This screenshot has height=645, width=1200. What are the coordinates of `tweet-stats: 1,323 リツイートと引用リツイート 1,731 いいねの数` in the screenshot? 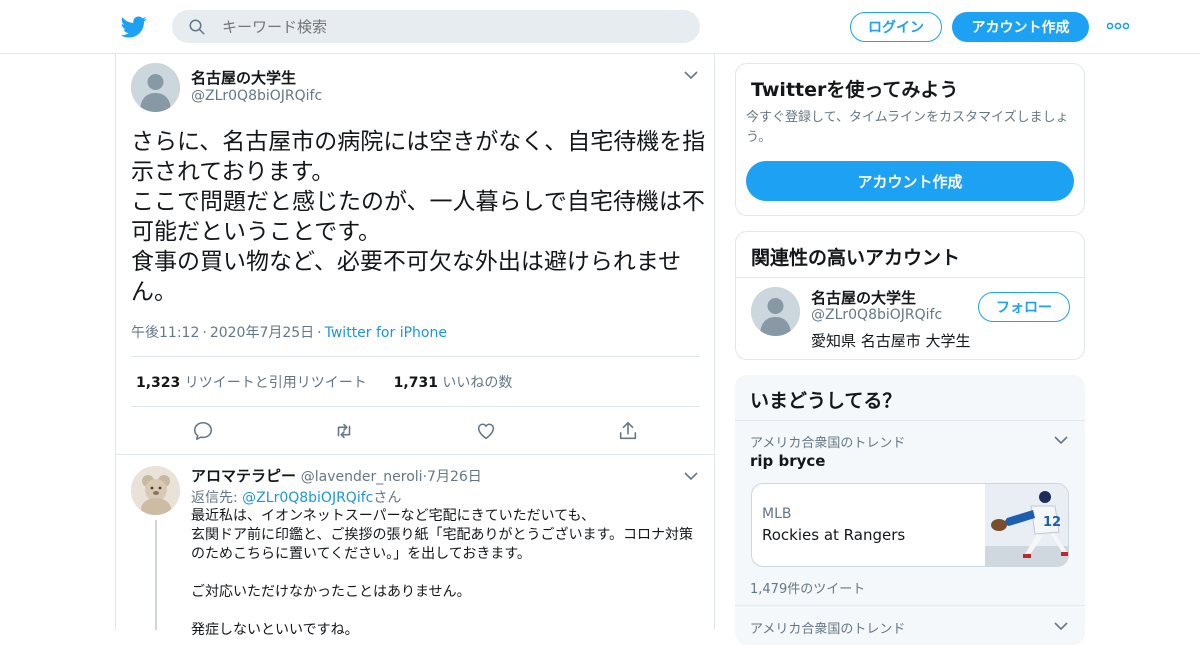 It's located at (324, 382).